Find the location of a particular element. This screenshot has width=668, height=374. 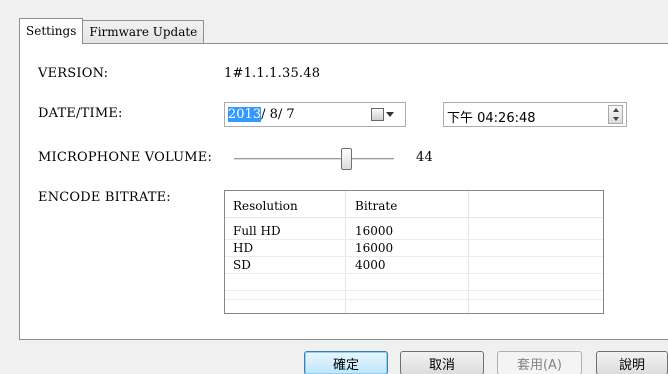

microphone-volume-value: 44 is located at coordinates (424, 157).